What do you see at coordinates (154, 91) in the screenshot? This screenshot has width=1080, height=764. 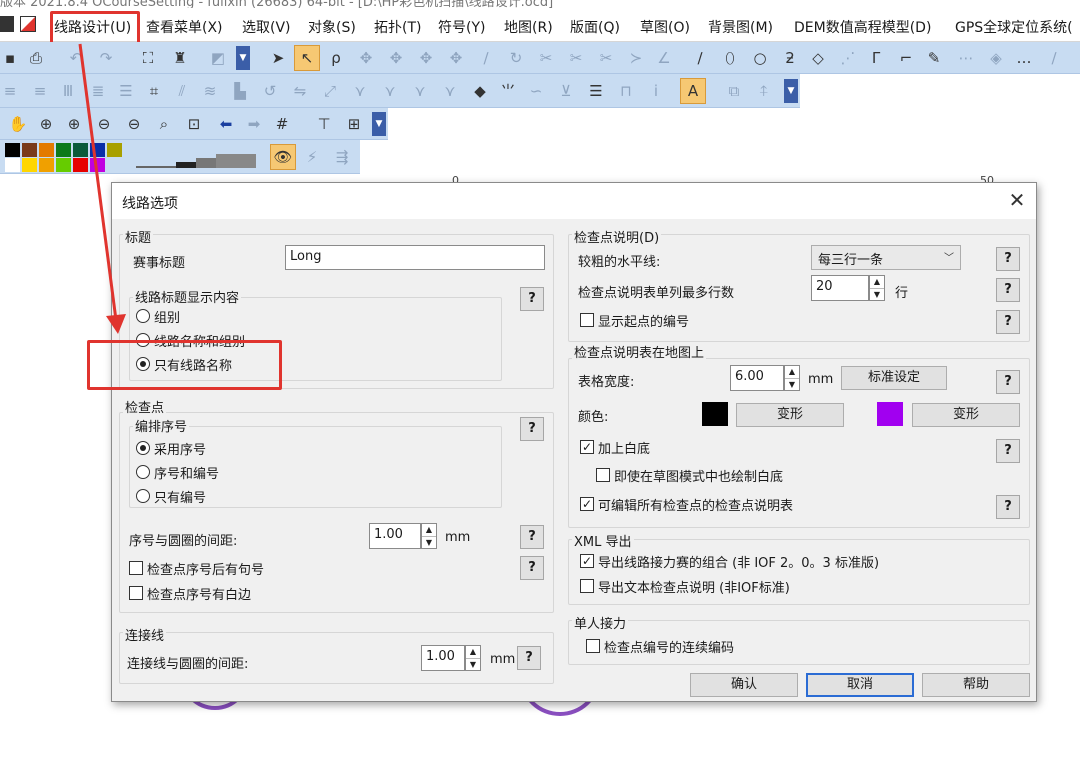 I see `crop-icon: ⌗` at bounding box center [154, 91].